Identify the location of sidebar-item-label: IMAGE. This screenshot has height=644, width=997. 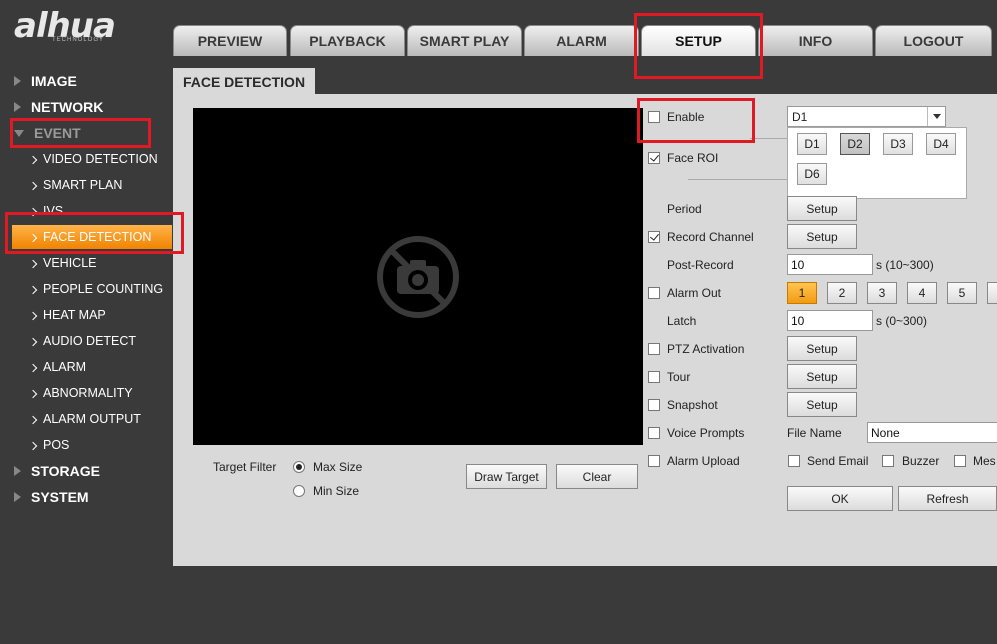
(54, 81).